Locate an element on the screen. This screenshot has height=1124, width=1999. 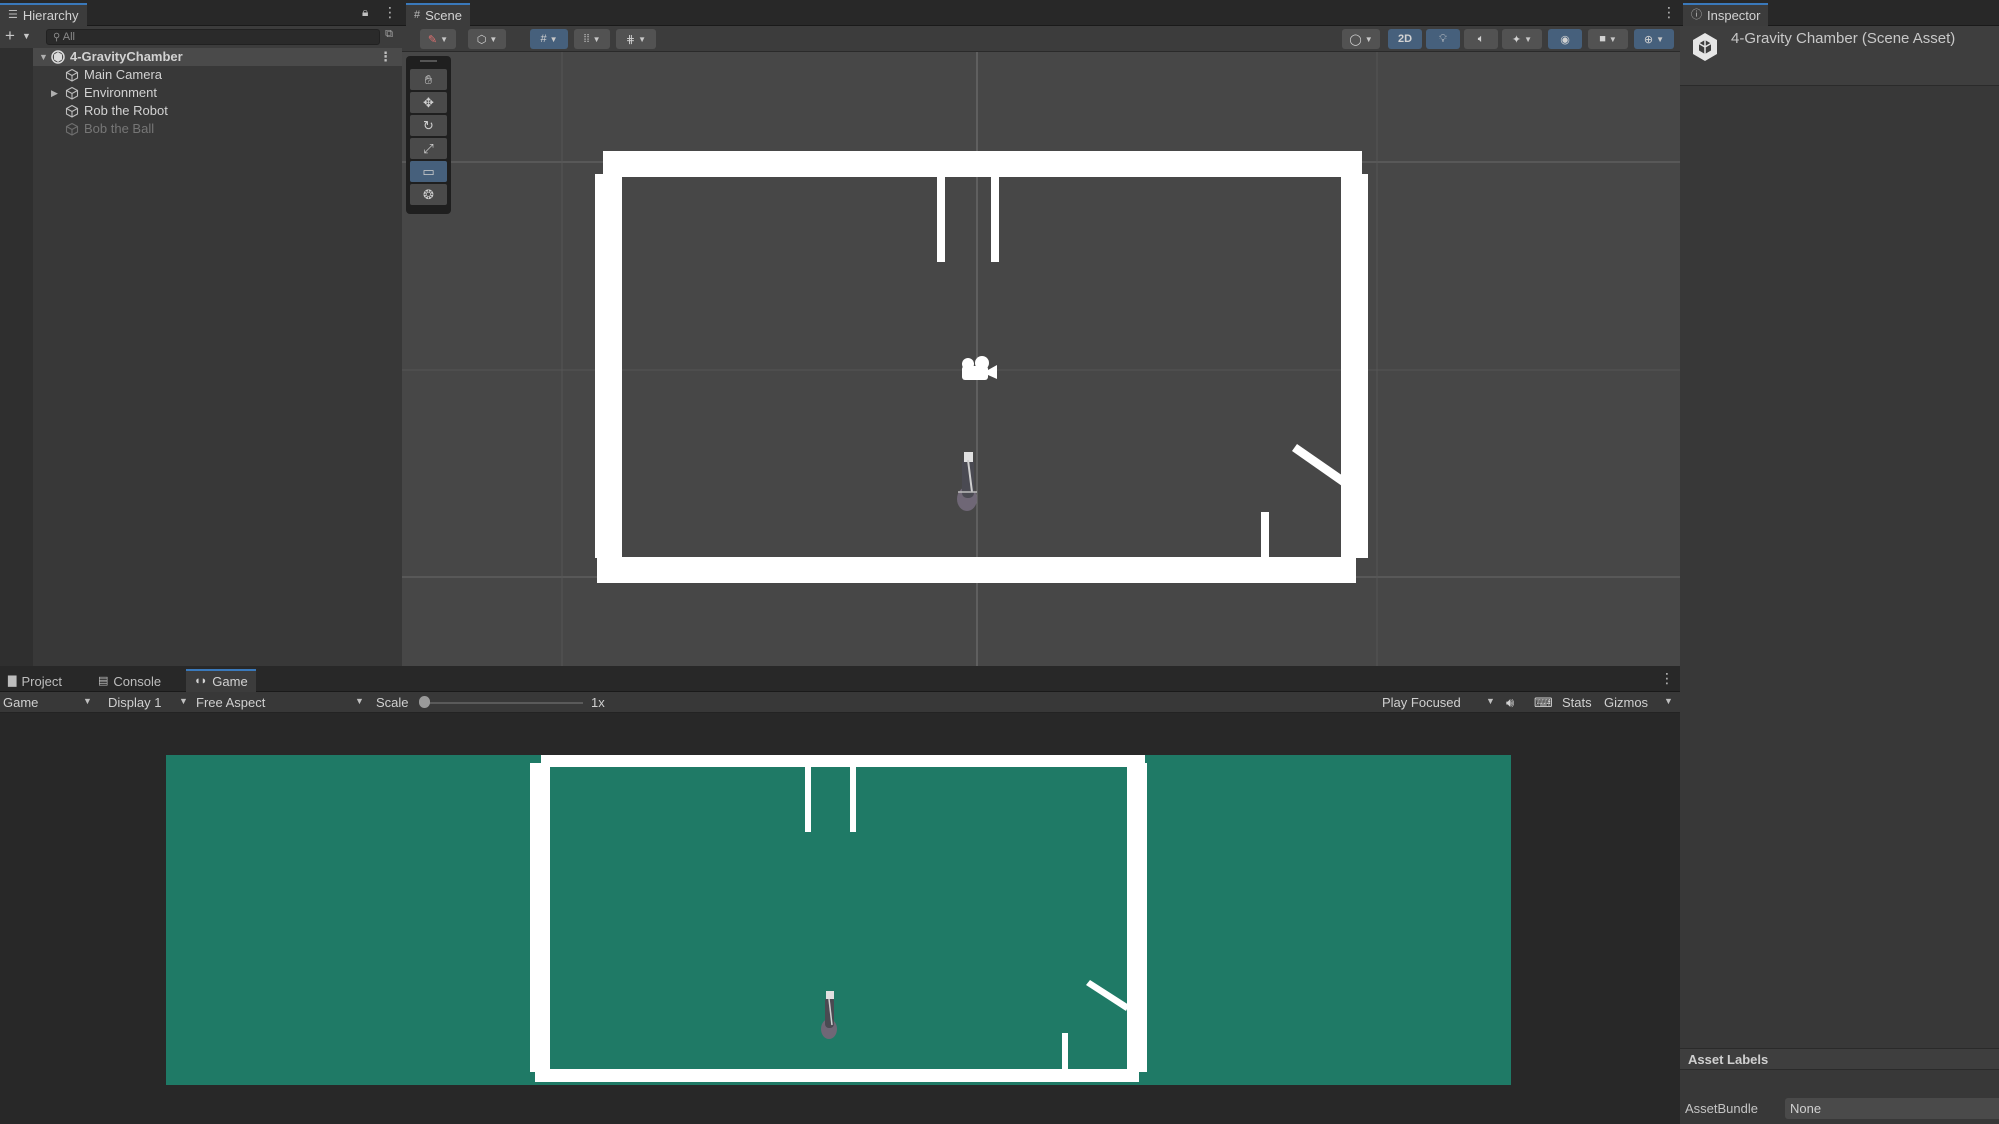
drag-handle is located at coordinates (428, 61).